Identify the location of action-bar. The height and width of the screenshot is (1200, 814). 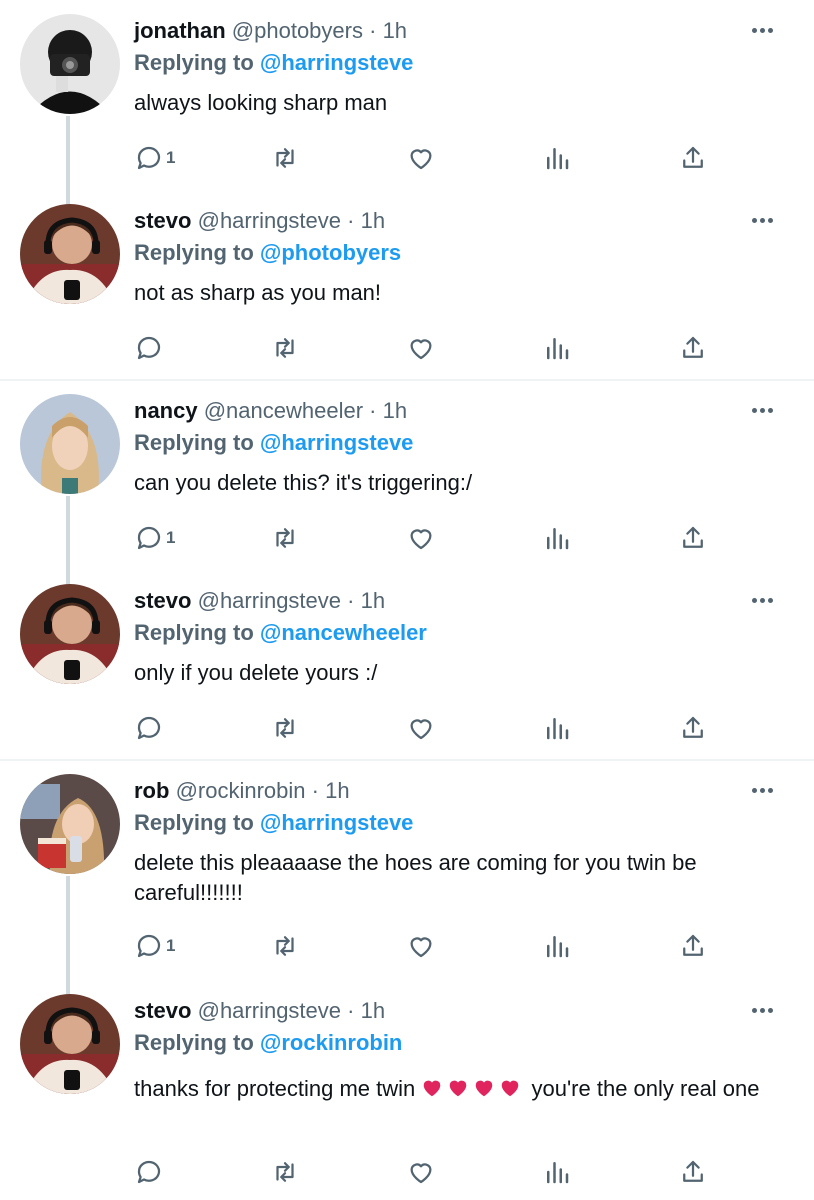
(424, 728).